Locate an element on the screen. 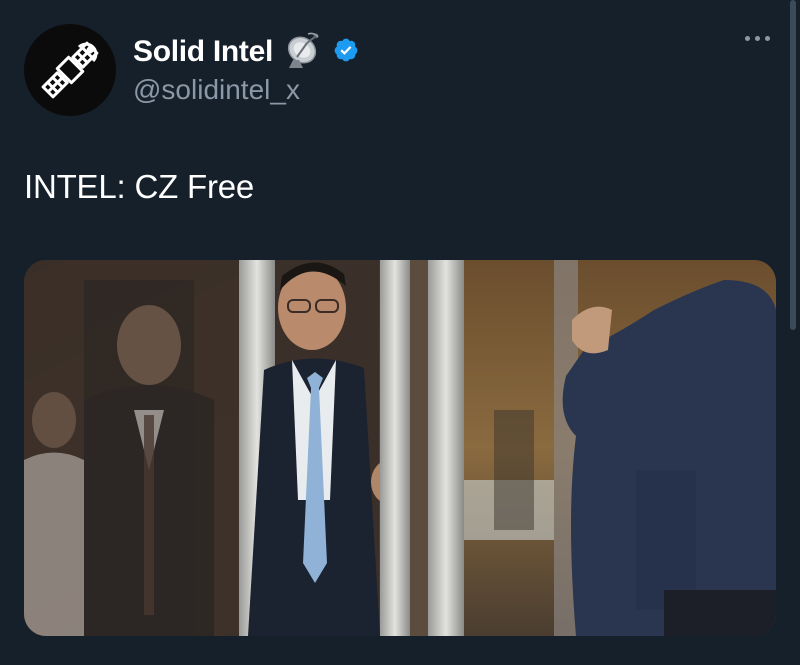 This screenshot has height=665, width=800. more-options-icon is located at coordinates (757, 38).